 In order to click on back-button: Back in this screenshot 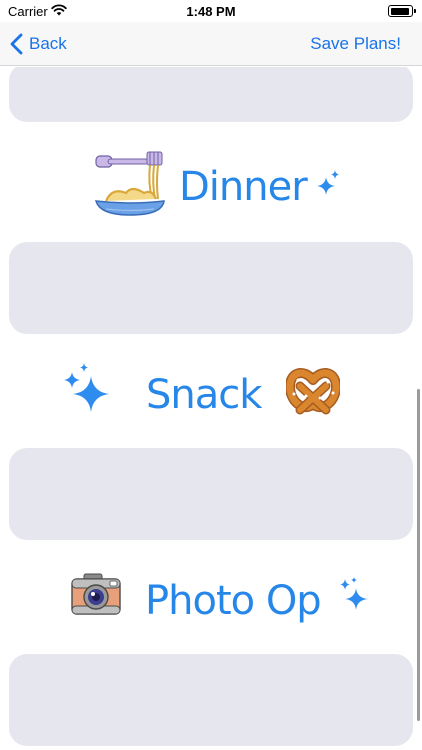, I will do `click(38, 44)`.